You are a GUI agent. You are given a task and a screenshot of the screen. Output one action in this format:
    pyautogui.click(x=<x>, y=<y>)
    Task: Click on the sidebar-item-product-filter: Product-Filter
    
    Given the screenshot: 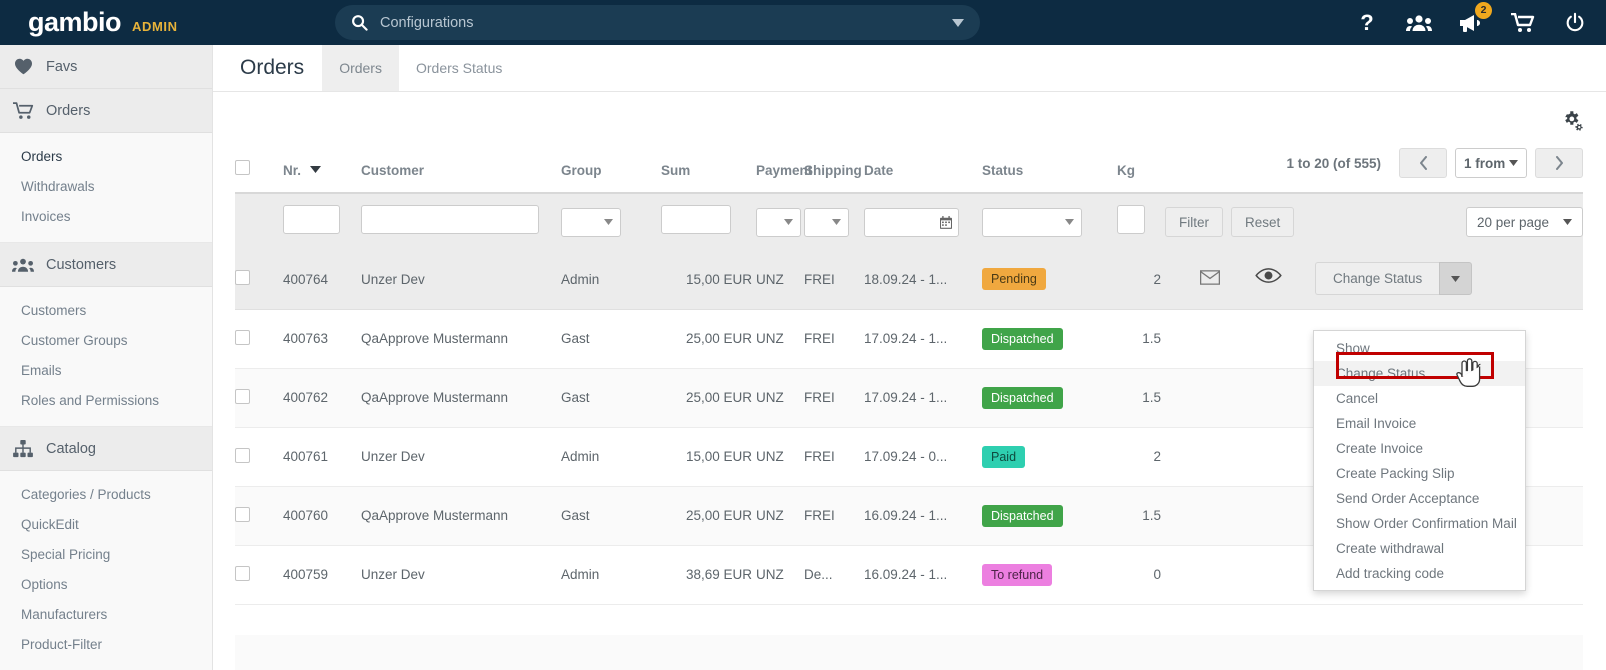 What is the action you would take?
    pyautogui.click(x=106, y=645)
    